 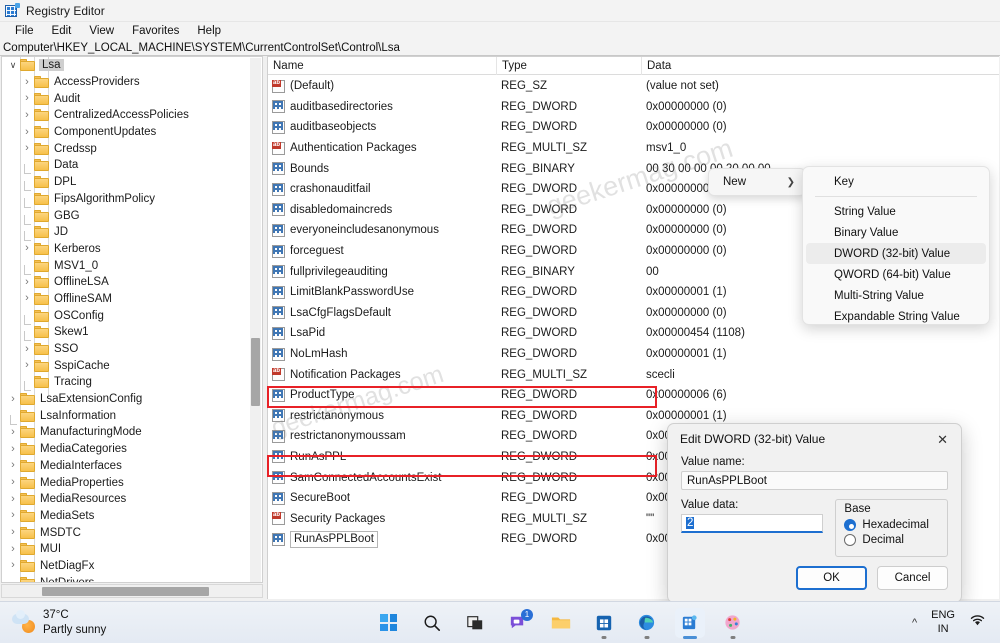 What do you see at coordinates (126, 82) in the screenshot?
I see `tree-node: › AccessProviders` at bounding box center [126, 82].